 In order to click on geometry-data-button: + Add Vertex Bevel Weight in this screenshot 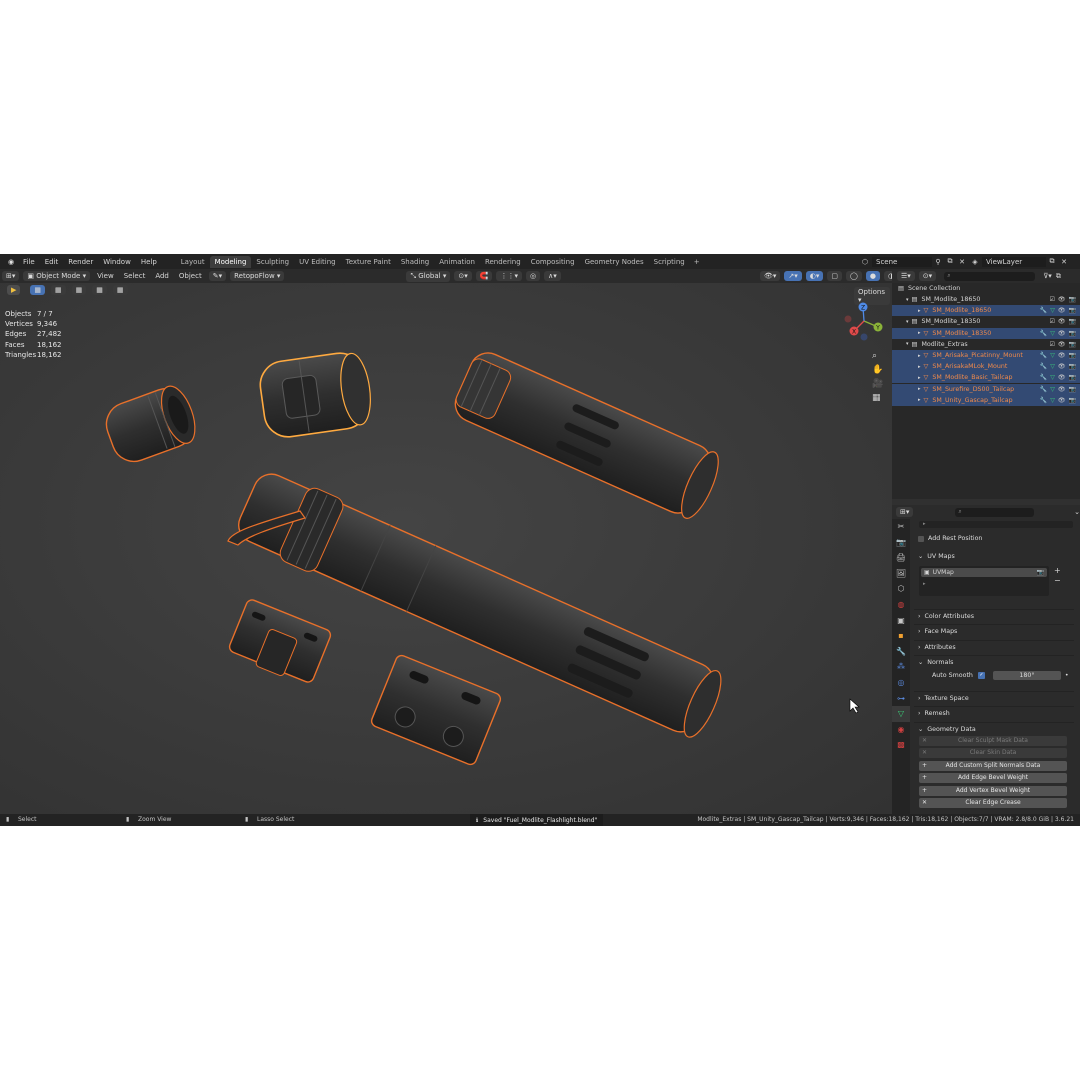, I will do `click(993, 790)`.